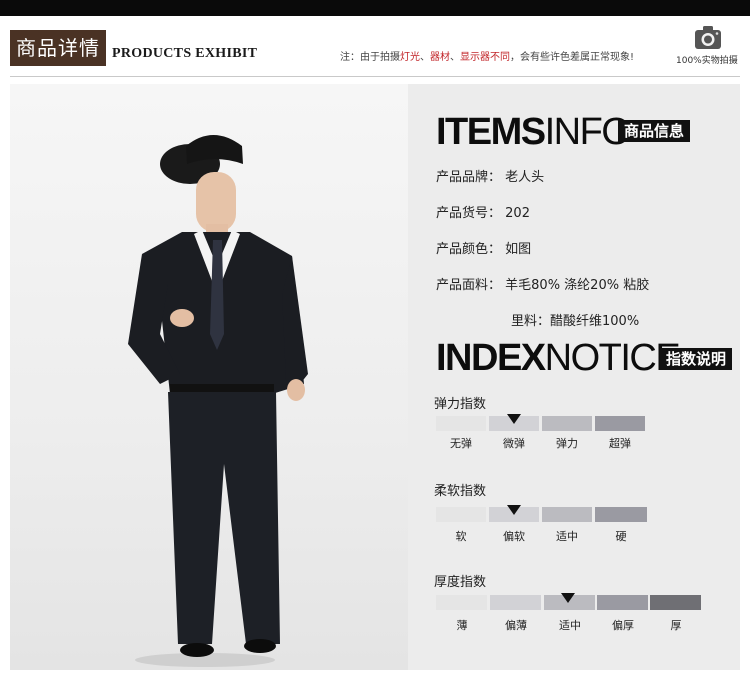 The width and height of the screenshot is (750, 679). I want to click on note-sep2: 、, so click(455, 57).